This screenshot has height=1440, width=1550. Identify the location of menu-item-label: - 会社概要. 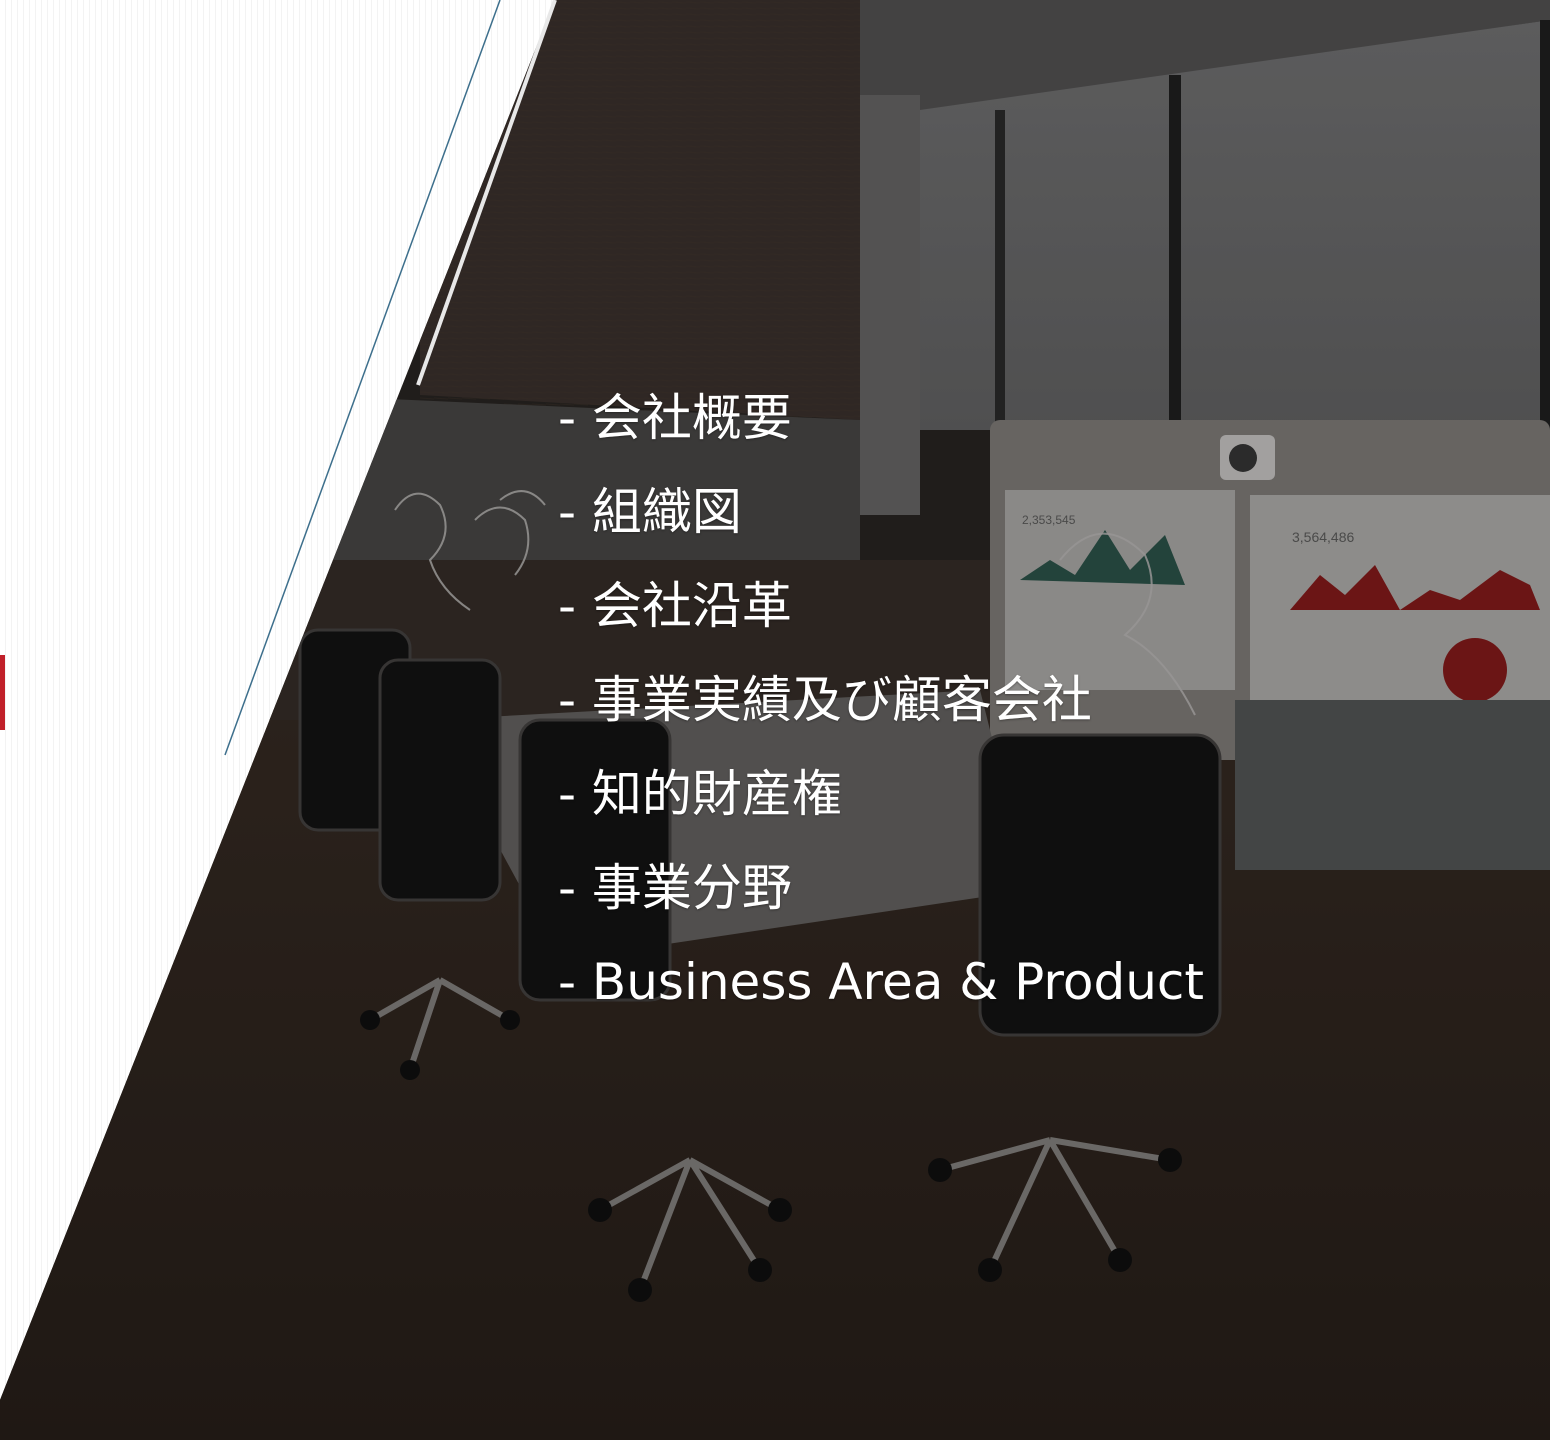
(675, 418).